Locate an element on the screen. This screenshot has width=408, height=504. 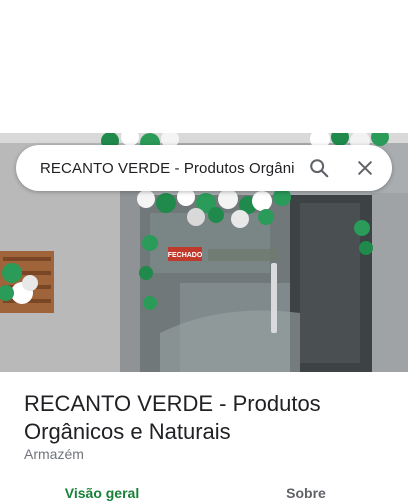
search-button is located at coordinates (319, 168).